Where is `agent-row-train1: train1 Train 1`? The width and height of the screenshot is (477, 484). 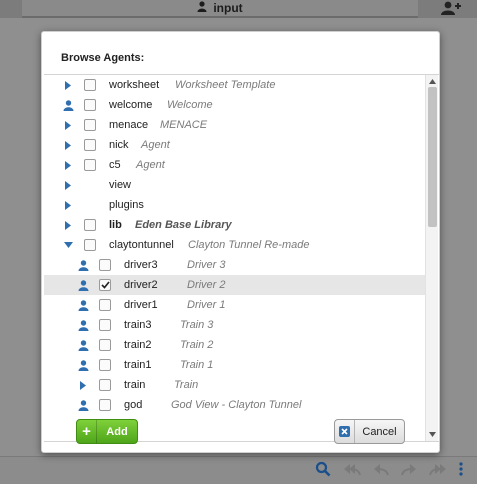
agent-row-train1: train1 Train 1 is located at coordinates (234, 365).